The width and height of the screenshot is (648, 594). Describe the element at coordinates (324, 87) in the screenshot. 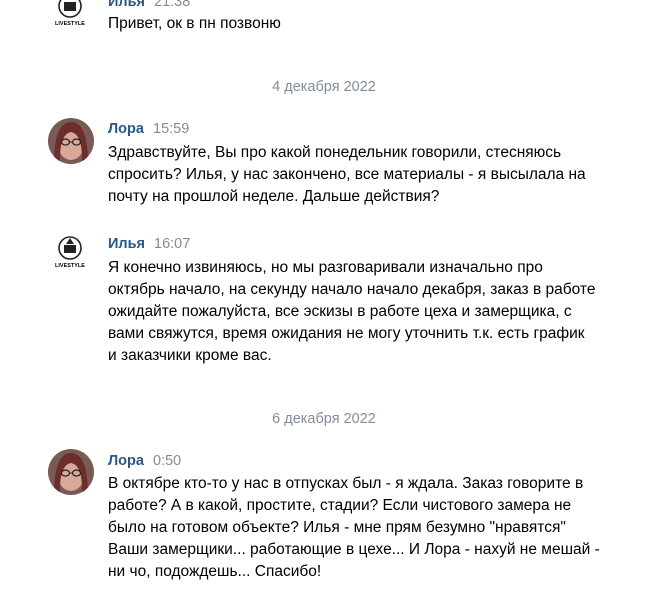

I see `date-divider: 4 декабря 2022` at that location.